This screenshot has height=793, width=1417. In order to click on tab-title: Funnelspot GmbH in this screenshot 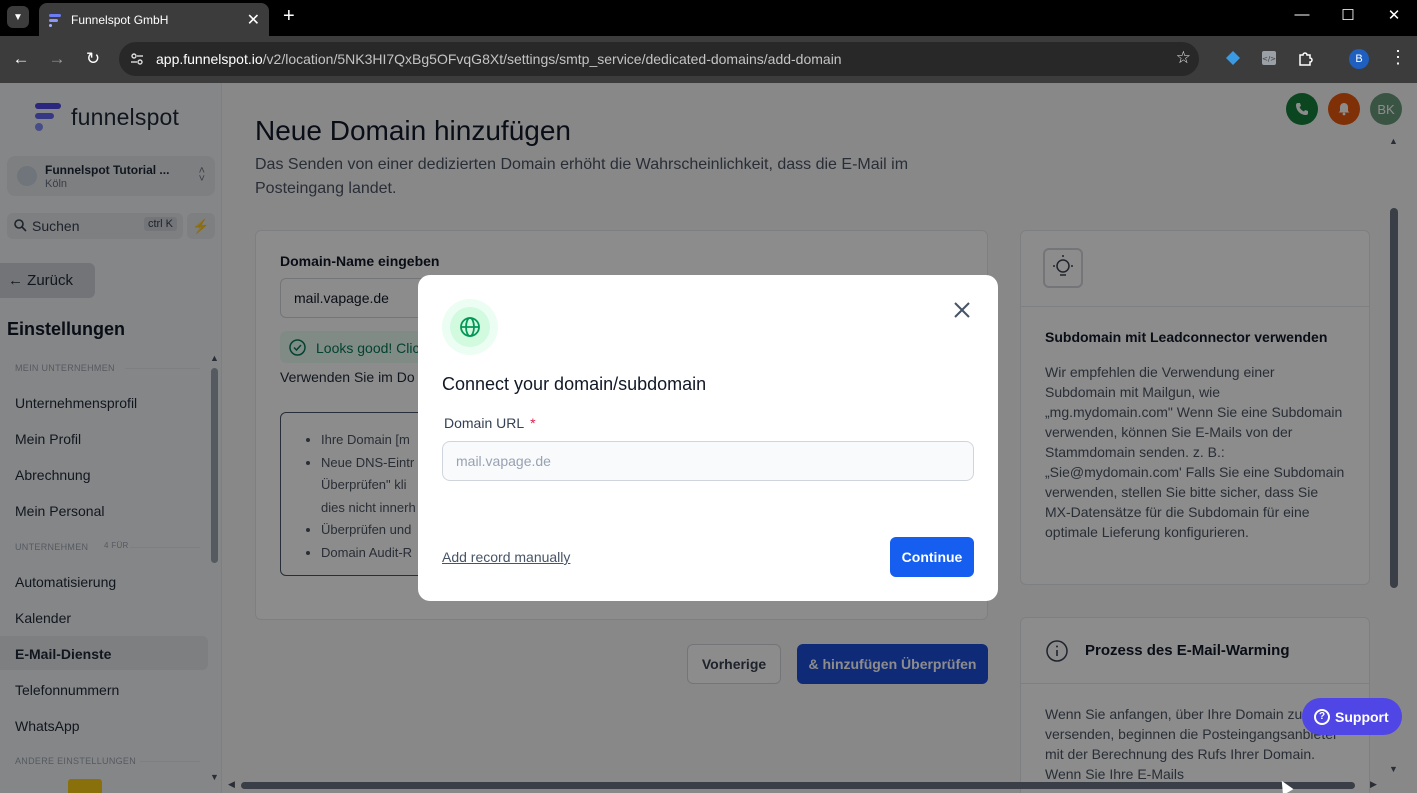, I will do `click(120, 19)`.